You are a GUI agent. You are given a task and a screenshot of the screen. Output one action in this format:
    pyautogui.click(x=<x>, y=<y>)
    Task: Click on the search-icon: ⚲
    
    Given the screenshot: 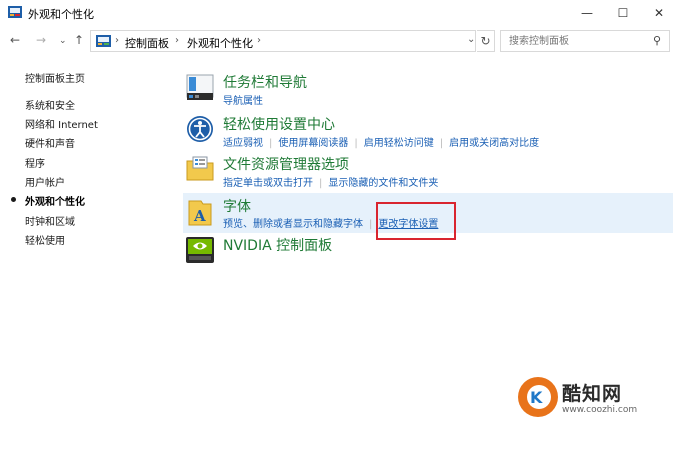 What is the action you would take?
    pyautogui.click(x=657, y=40)
    